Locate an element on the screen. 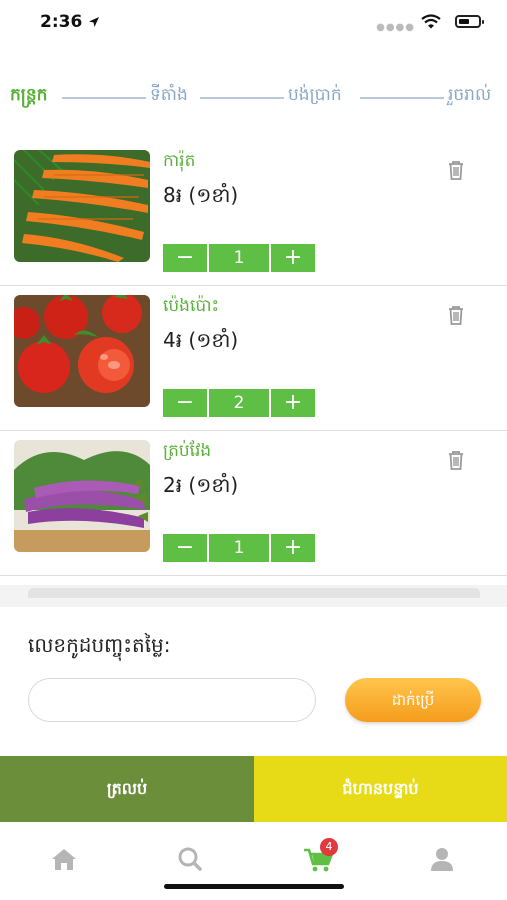 The width and height of the screenshot is (507, 900). step-location: ទីតាំង is located at coordinates (169, 95).